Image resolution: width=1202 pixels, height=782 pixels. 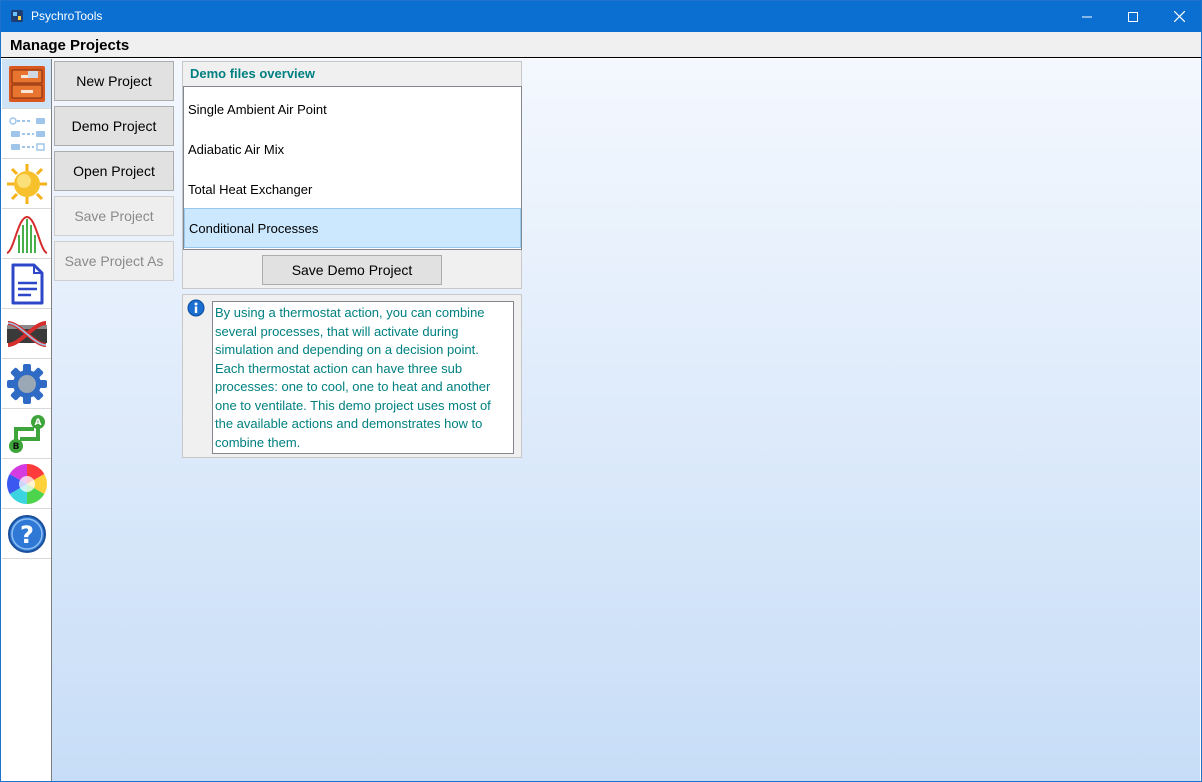 I want to click on sidebar-item-processes, so click(x=26, y=134).